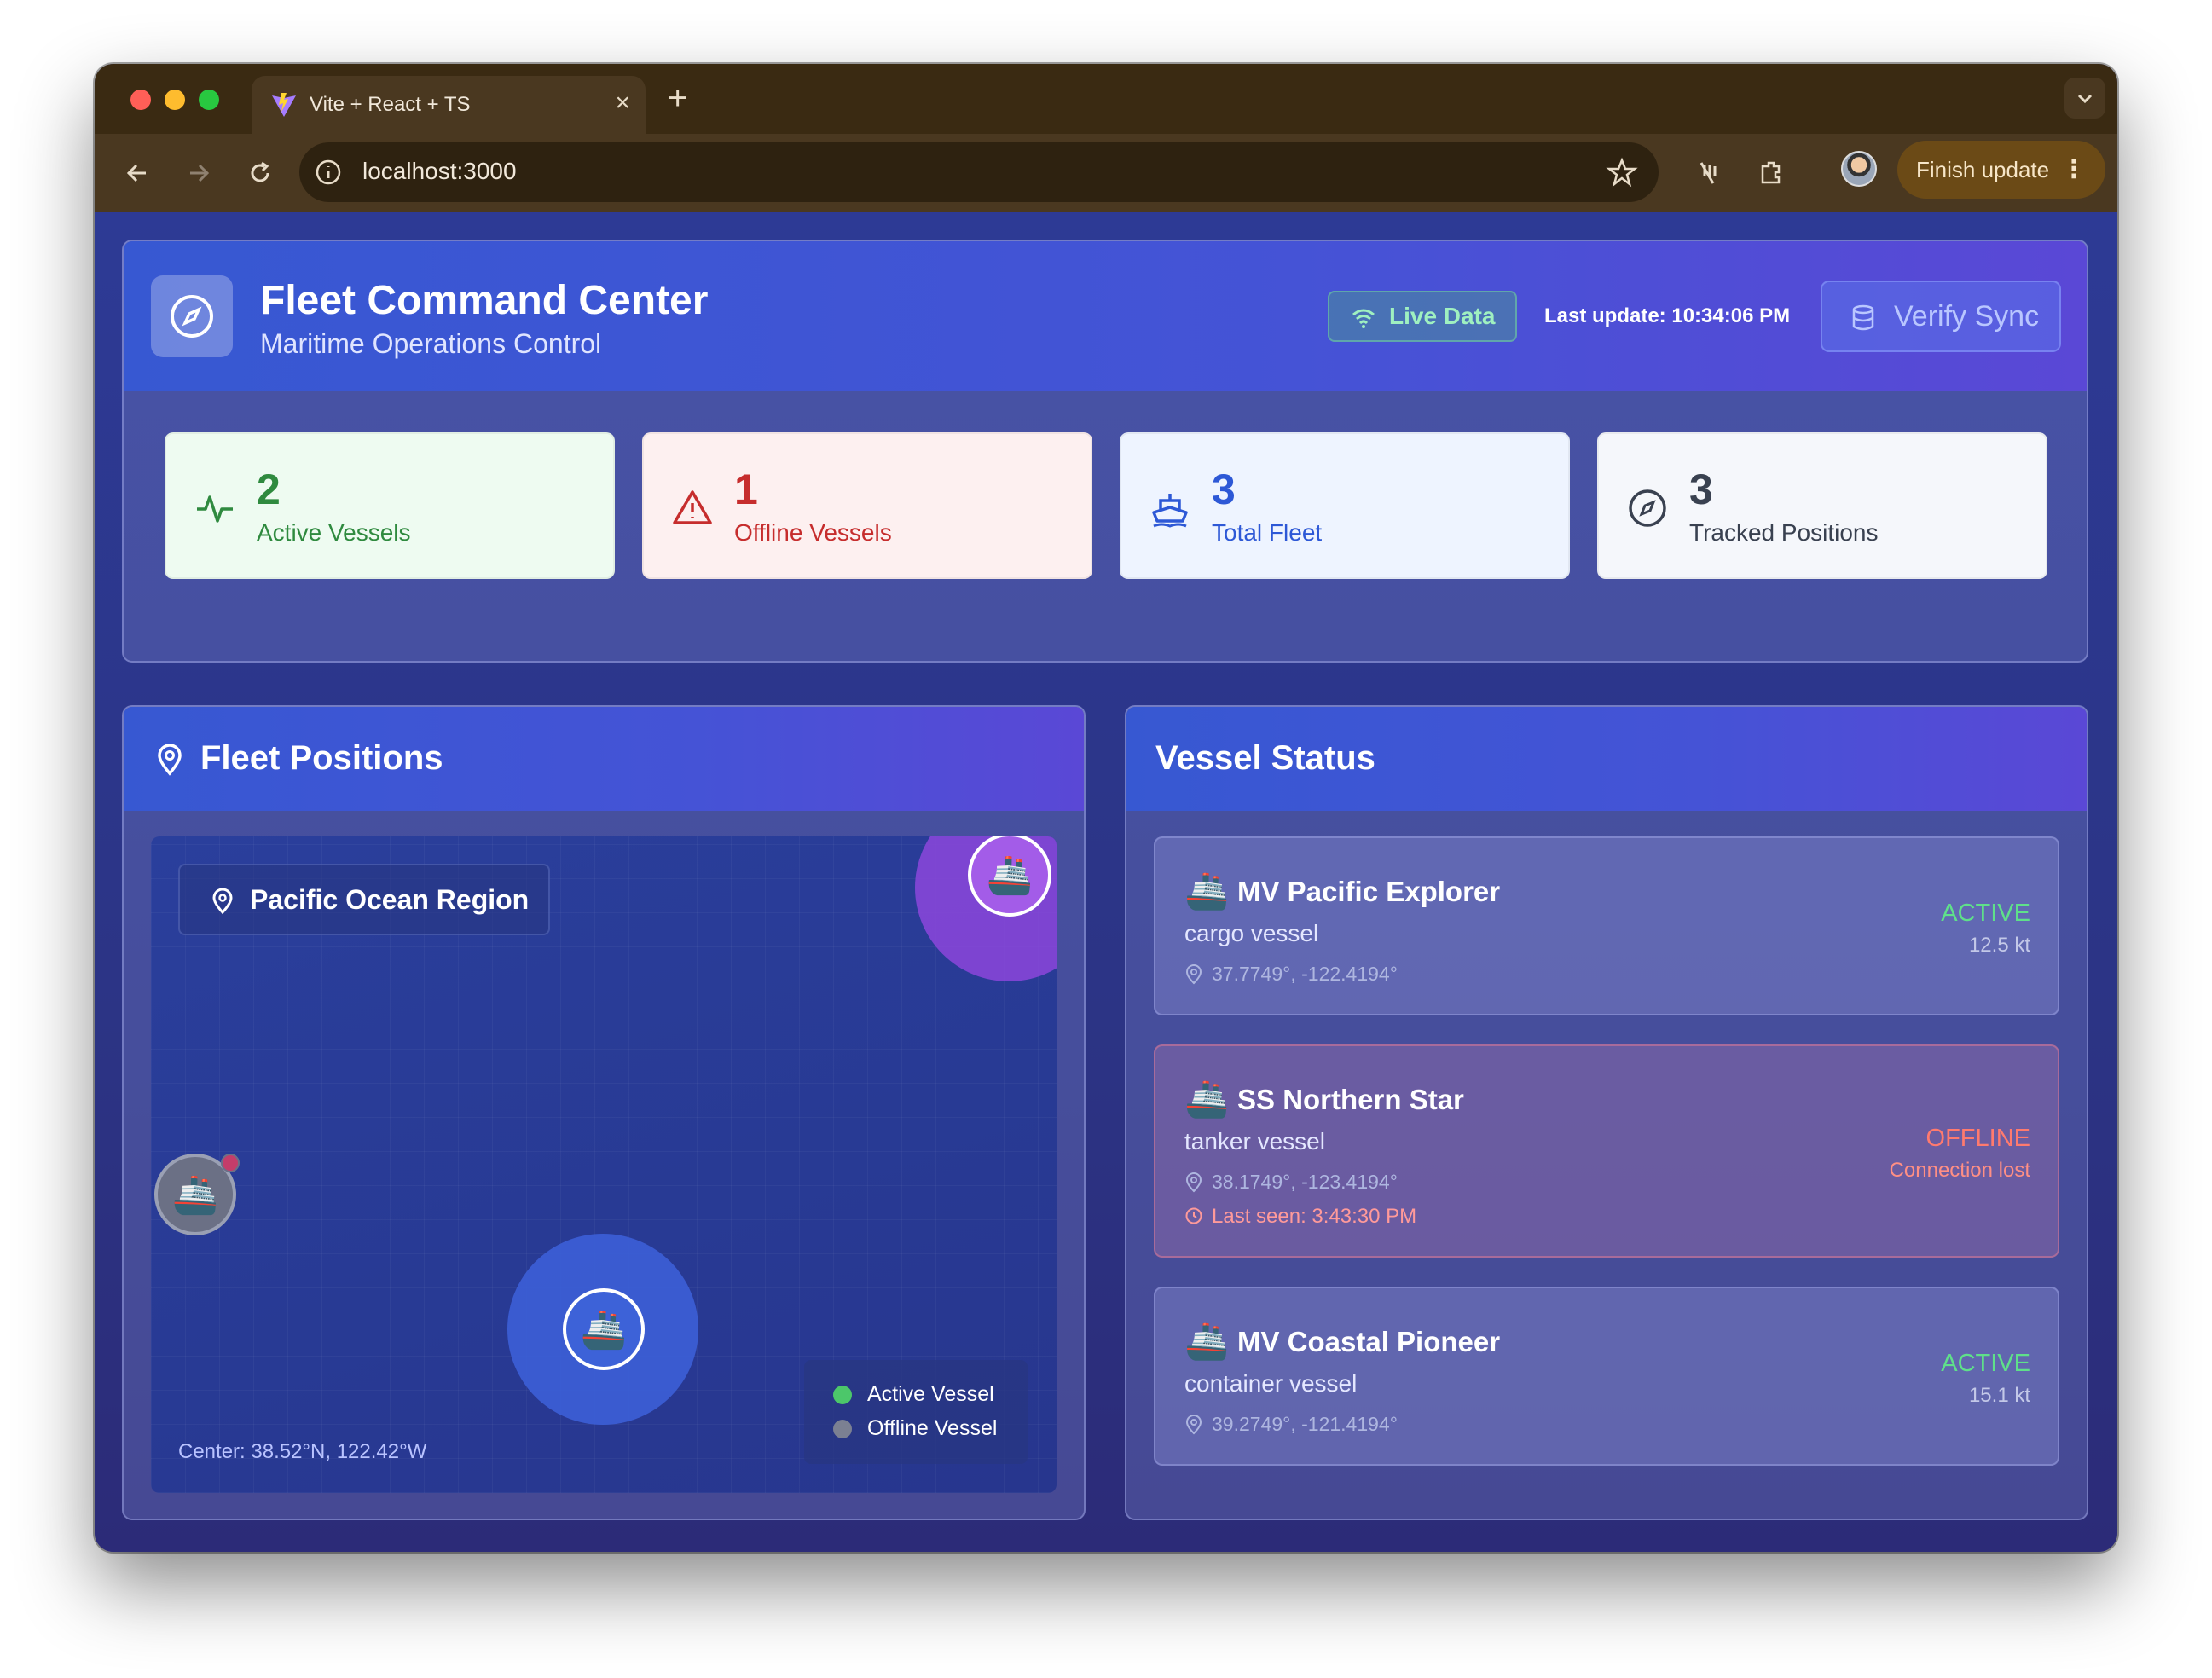  What do you see at coordinates (1193, 1215) in the screenshot?
I see `clock-icon` at bounding box center [1193, 1215].